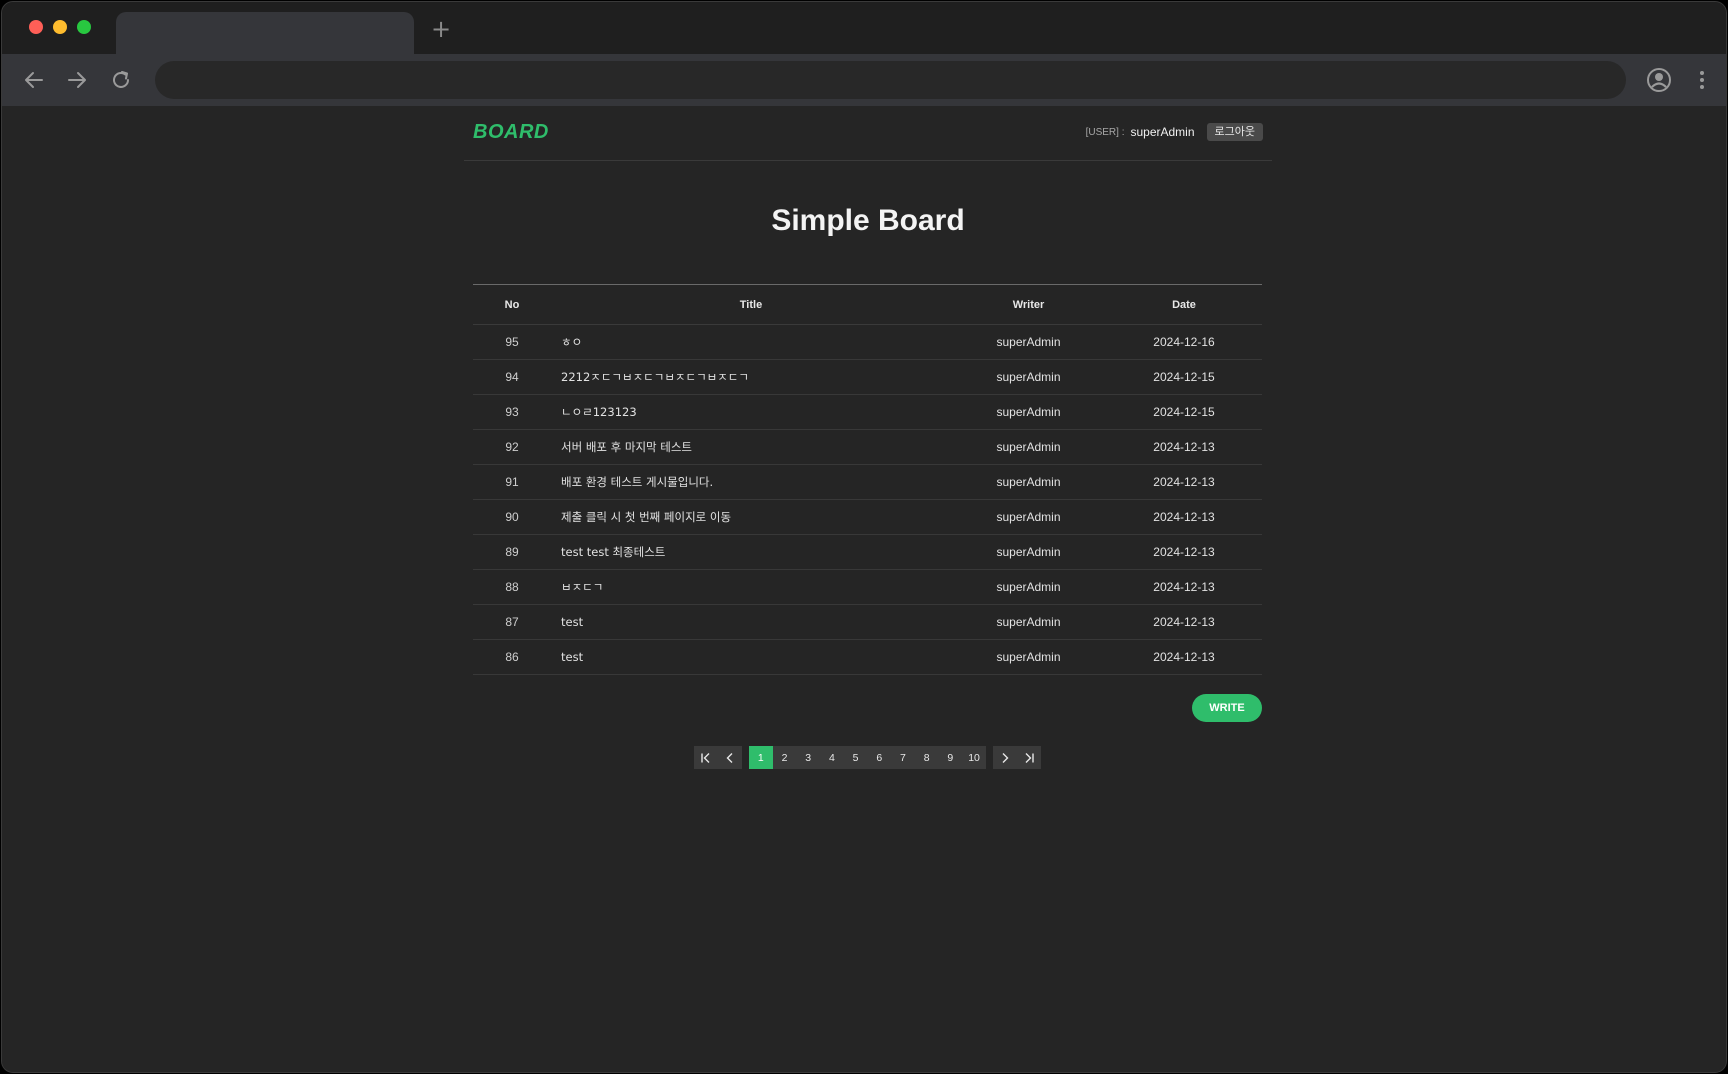  What do you see at coordinates (751, 587) in the screenshot?
I see `post-title-link: ㅂㅈㄷㄱ` at bounding box center [751, 587].